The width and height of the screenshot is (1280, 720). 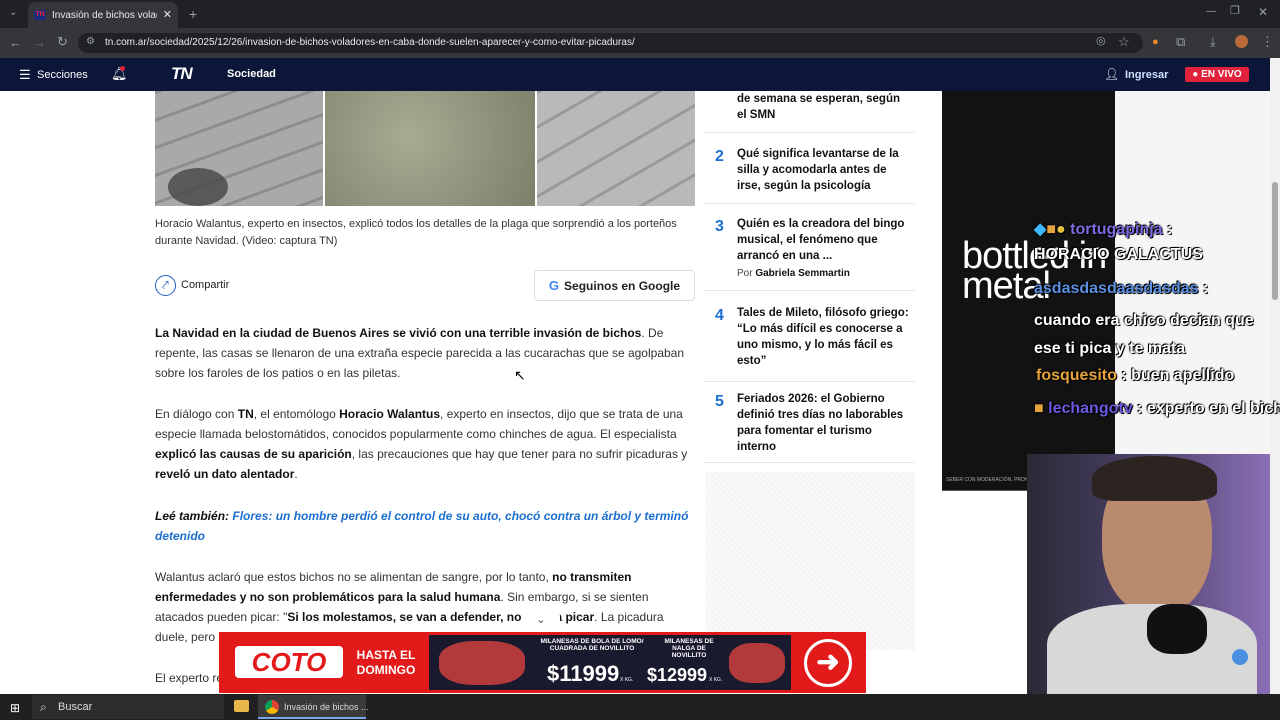 What do you see at coordinates (1103, 229) in the screenshot?
I see `chat-message: ◆■● tortugapinja :` at bounding box center [1103, 229].